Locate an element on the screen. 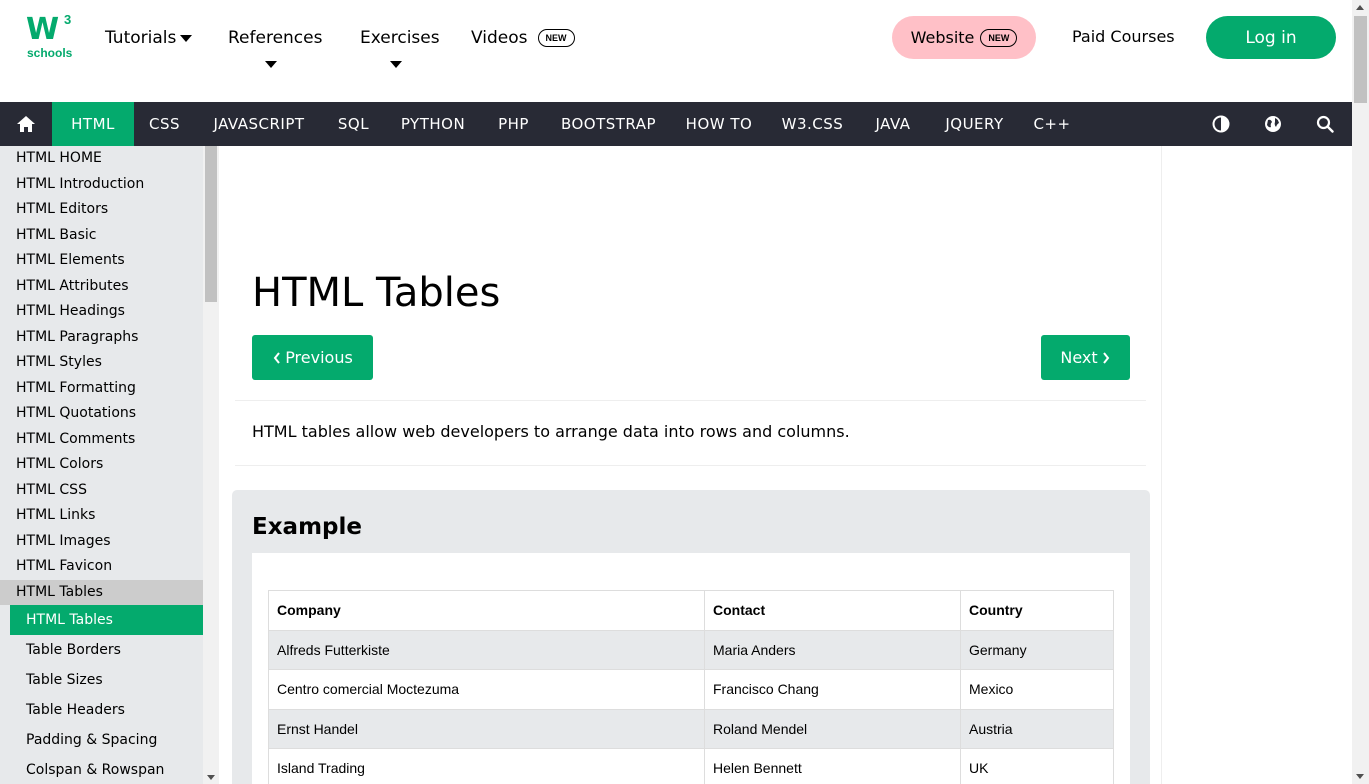 This screenshot has width=1369, height=784. nav-html: HTML is located at coordinates (93, 124).